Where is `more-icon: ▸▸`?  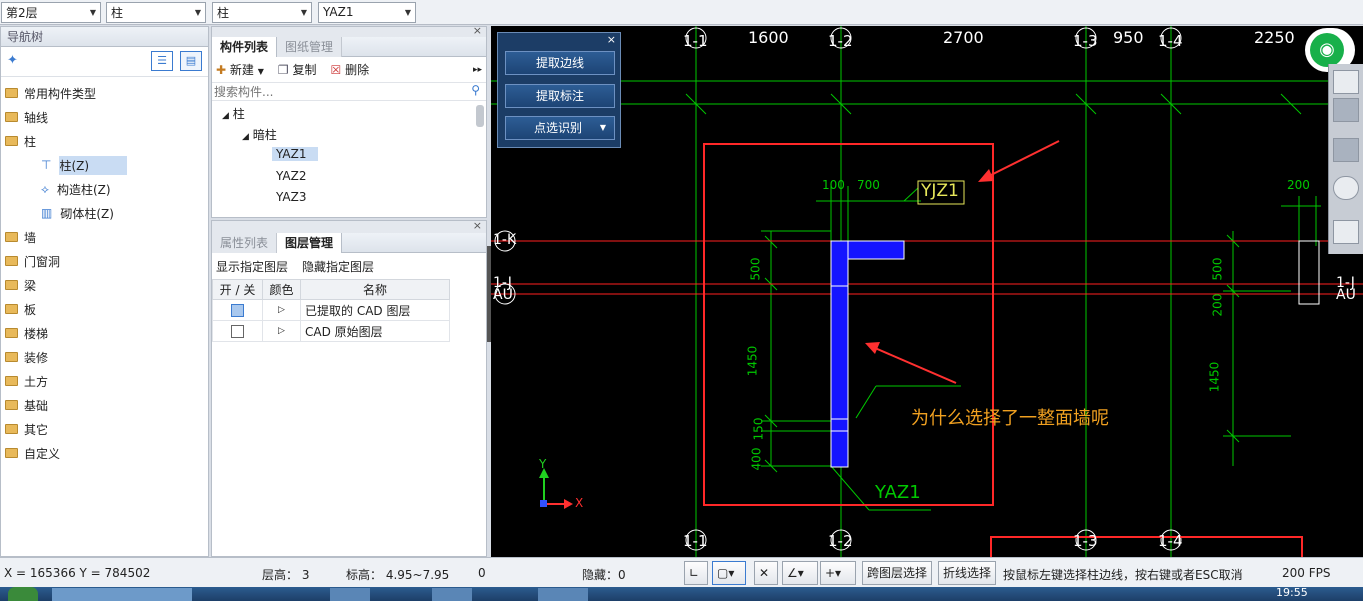 more-icon: ▸▸ is located at coordinates (477, 70).